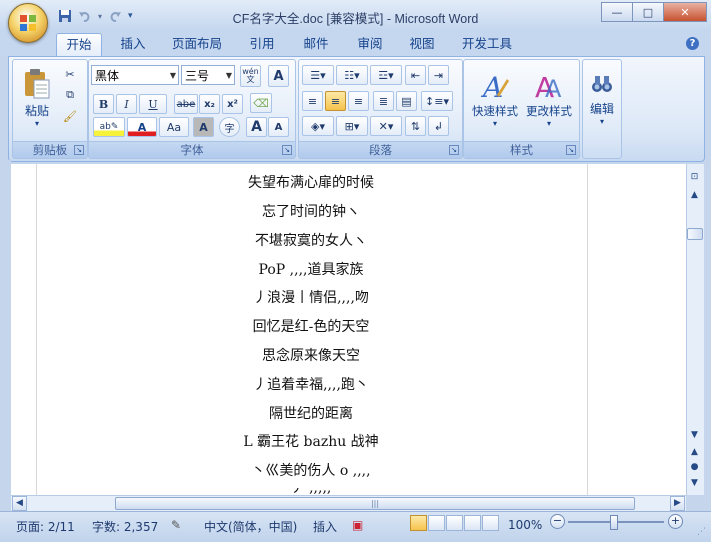  Describe the element at coordinates (487, 44) in the screenshot. I see `tab-developer: 开发工具` at that location.